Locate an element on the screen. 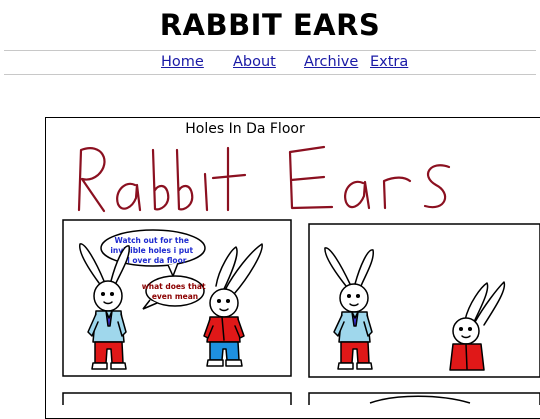  speech-bubble-2-line-2: even mean is located at coordinates (175, 296).